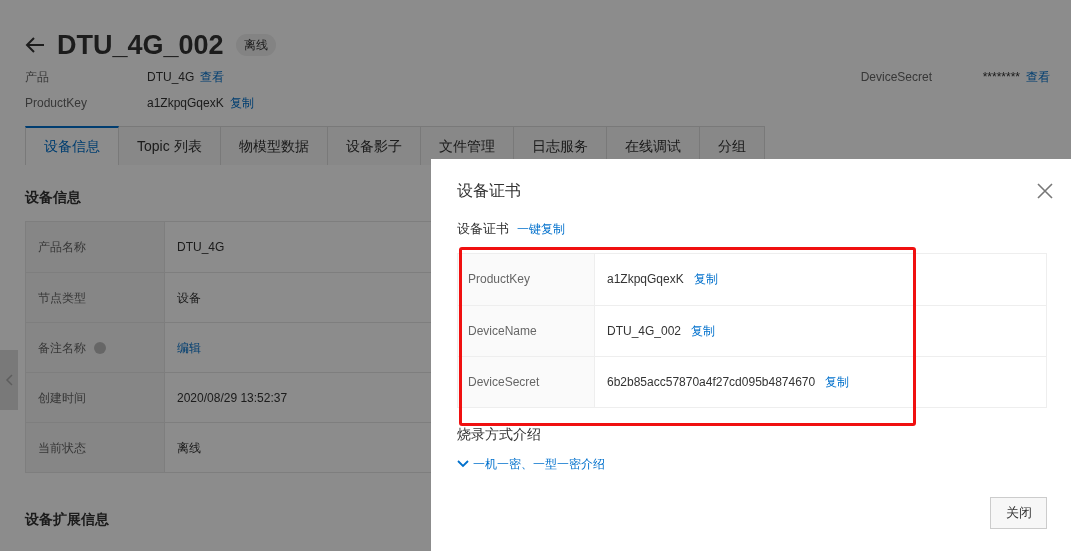 This screenshot has height=551, width=1071. Describe the element at coordinates (62, 348) in the screenshot. I see `row-label: 备注名称` at that location.